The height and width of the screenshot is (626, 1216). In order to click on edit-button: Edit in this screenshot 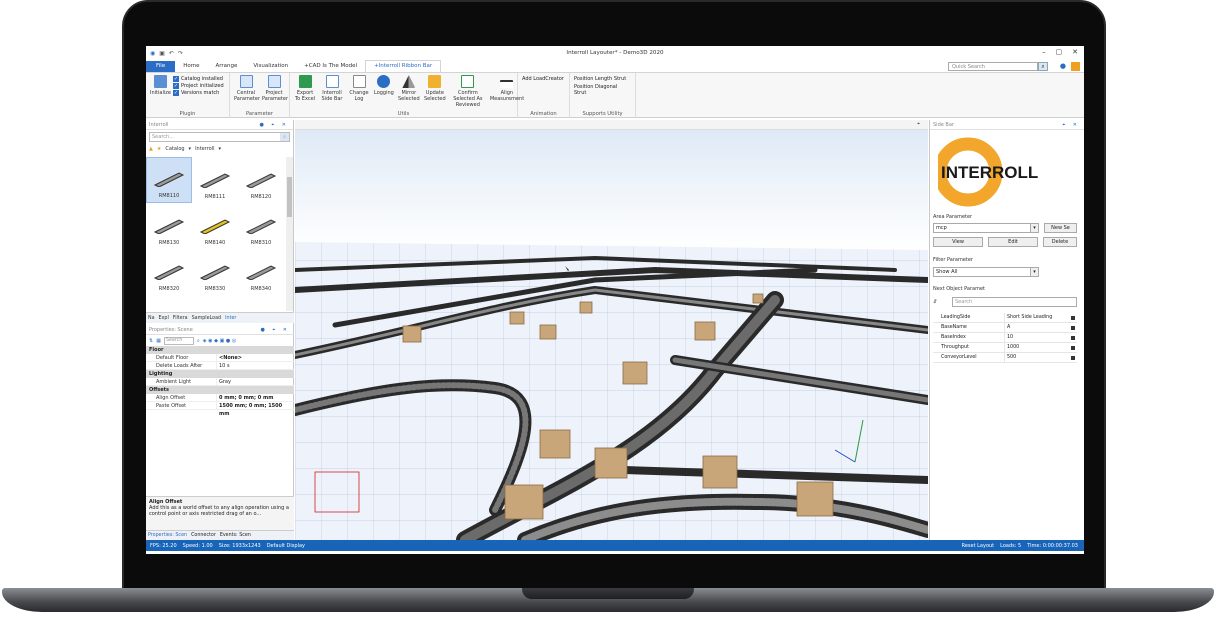, I will do `click(1013, 242)`.